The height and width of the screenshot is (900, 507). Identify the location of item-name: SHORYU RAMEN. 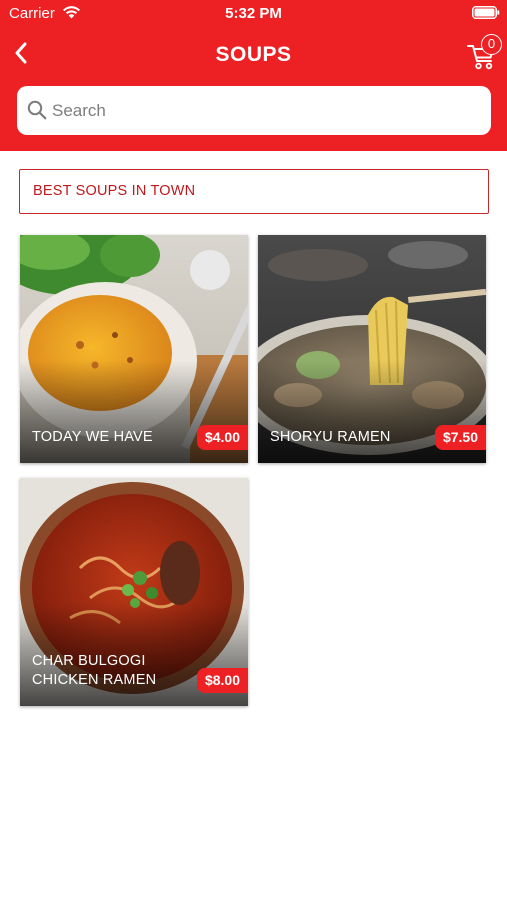
(330, 437).